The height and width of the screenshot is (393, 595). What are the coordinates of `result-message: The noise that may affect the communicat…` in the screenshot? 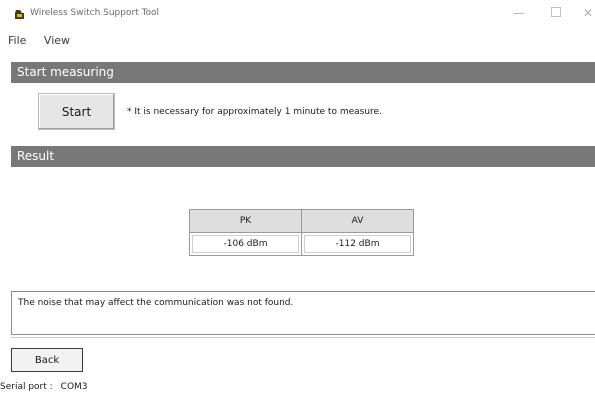 It's located at (156, 303).